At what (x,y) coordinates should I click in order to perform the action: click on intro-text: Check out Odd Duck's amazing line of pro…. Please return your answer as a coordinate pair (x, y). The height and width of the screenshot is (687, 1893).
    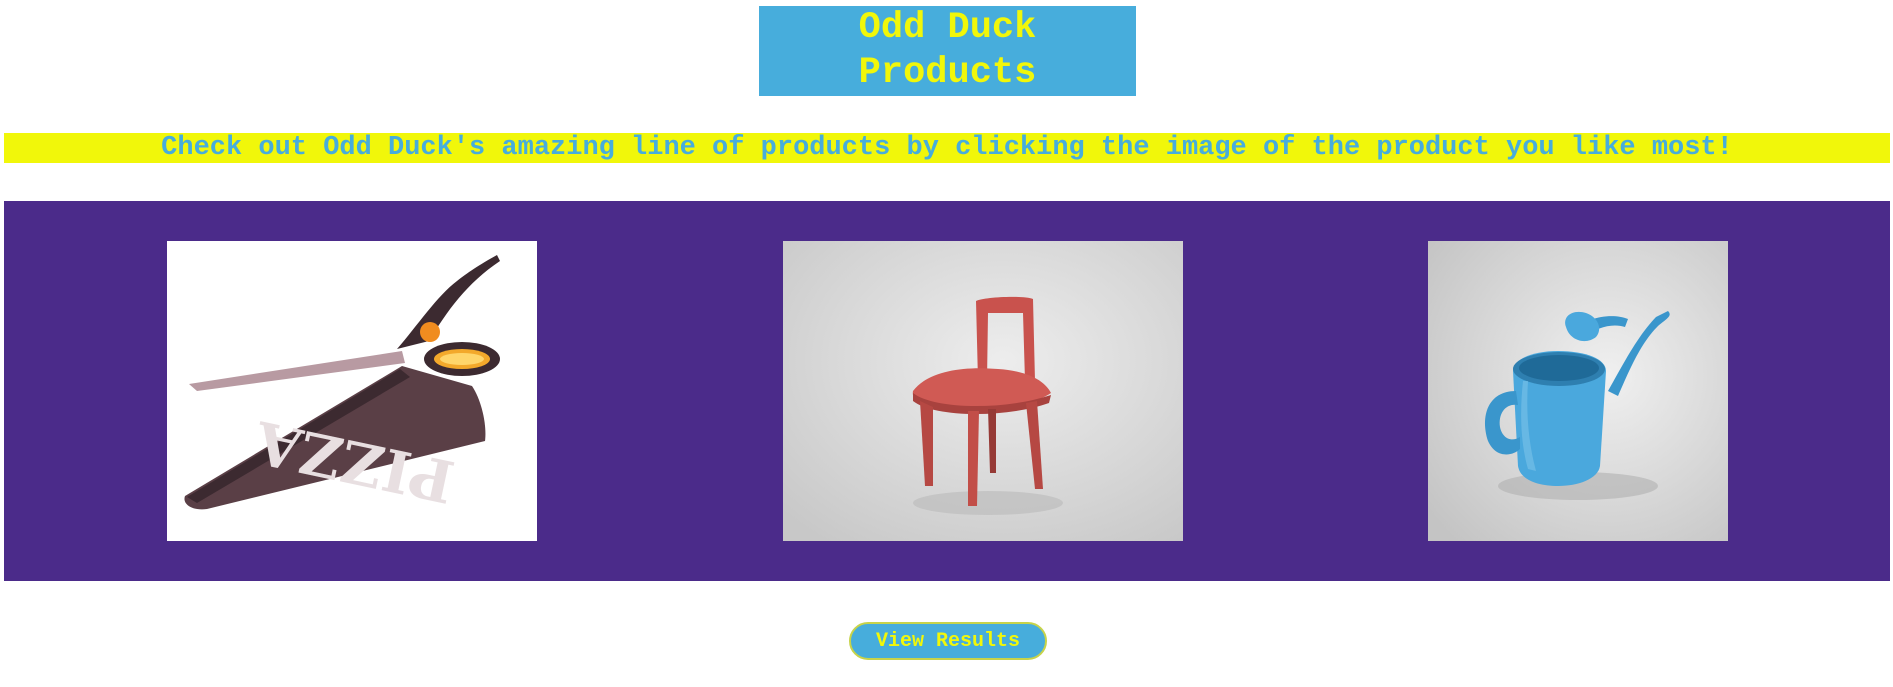
    Looking at the image, I should click on (947, 148).